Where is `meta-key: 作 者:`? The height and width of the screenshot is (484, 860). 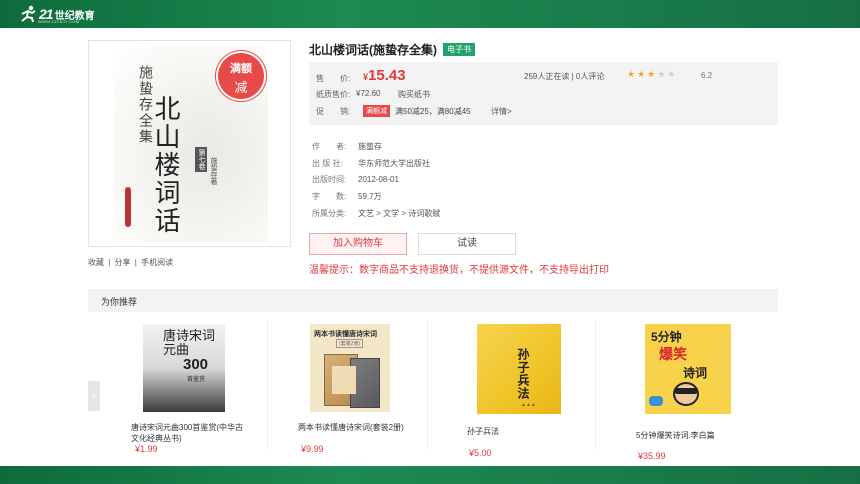
meta-key: 作 者: is located at coordinates (329, 146).